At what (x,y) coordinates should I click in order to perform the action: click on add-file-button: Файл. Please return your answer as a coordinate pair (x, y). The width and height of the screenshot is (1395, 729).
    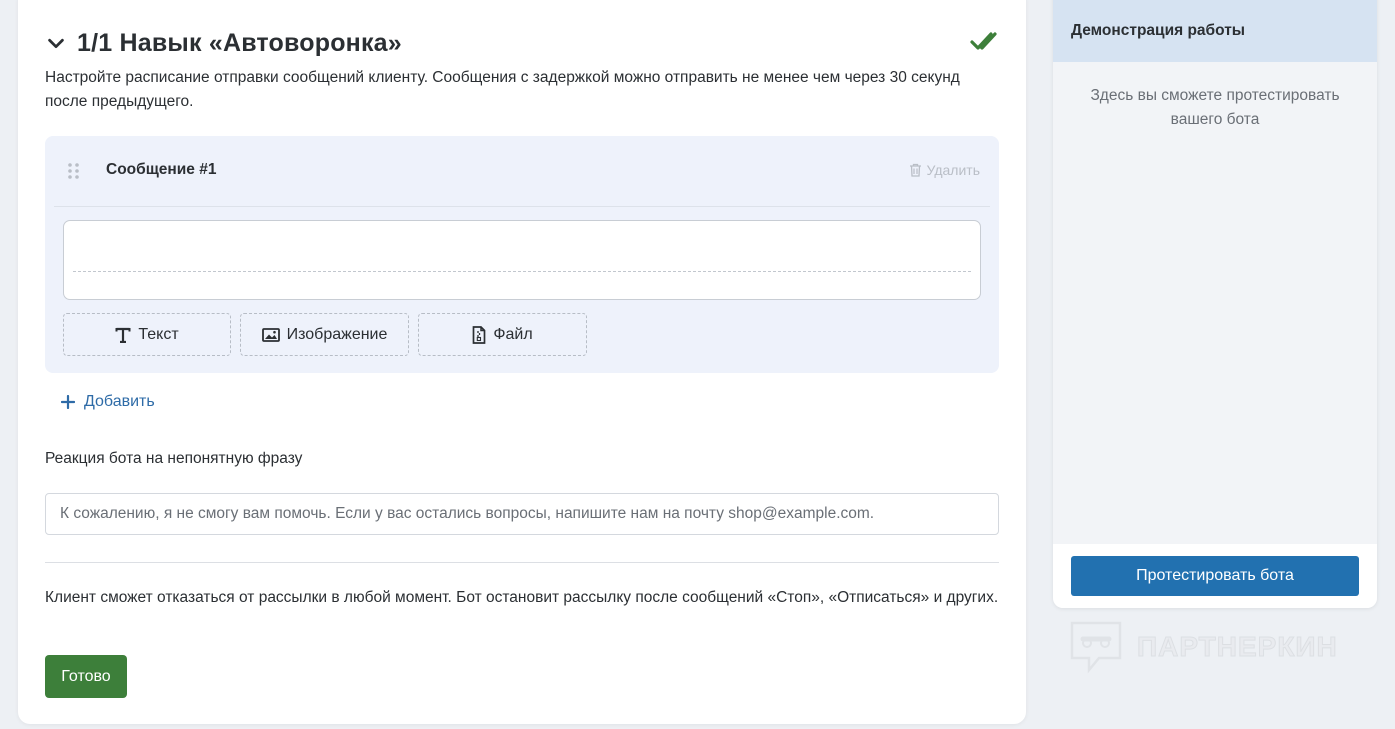
    Looking at the image, I should click on (502, 334).